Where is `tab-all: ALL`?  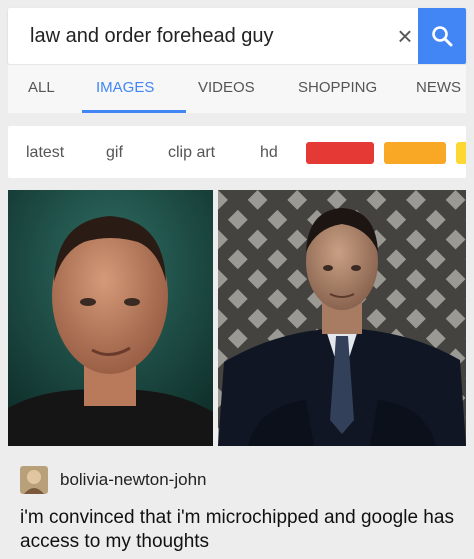 tab-all: ALL is located at coordinates (41, 87).